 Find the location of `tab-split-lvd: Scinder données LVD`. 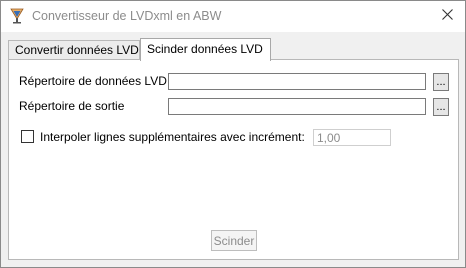

tab-split-lvd: Scinder données LVD is located at coordinates (205, 49).